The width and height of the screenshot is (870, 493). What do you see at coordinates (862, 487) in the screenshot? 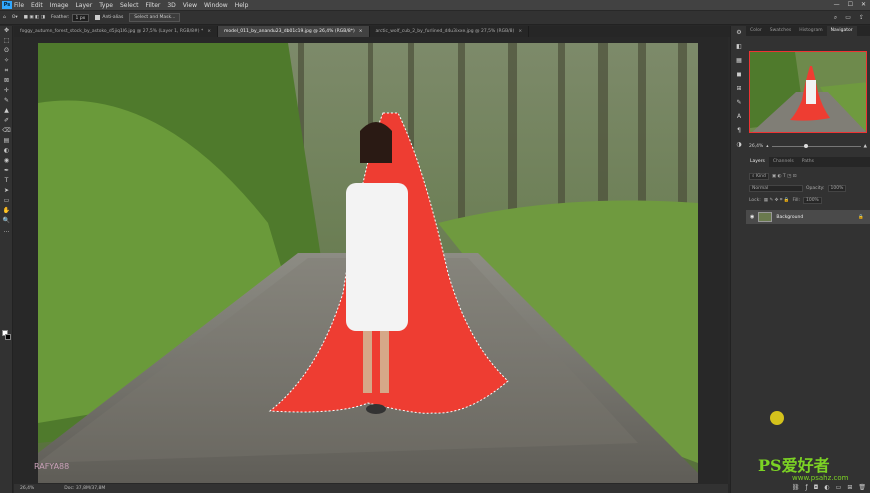
I see `trash-icon: 🗑` at bounding box center [862, 487].